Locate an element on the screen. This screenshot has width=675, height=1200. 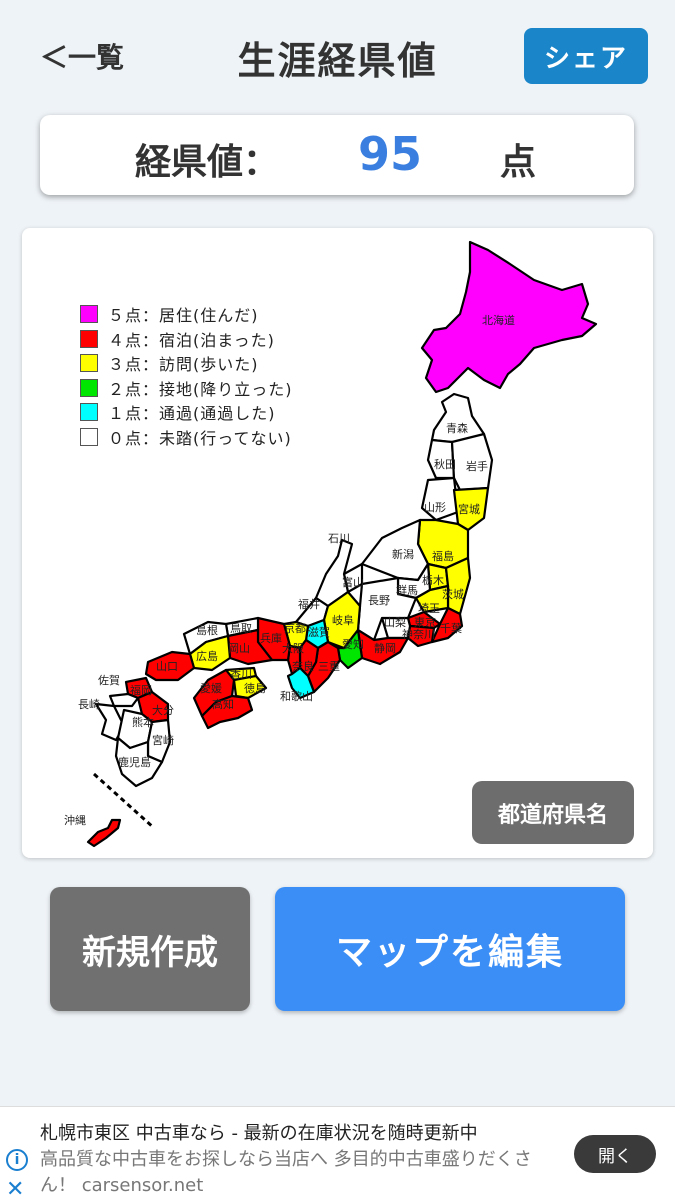
label-kyoto: 京都 is located at coordinates (295, 628).